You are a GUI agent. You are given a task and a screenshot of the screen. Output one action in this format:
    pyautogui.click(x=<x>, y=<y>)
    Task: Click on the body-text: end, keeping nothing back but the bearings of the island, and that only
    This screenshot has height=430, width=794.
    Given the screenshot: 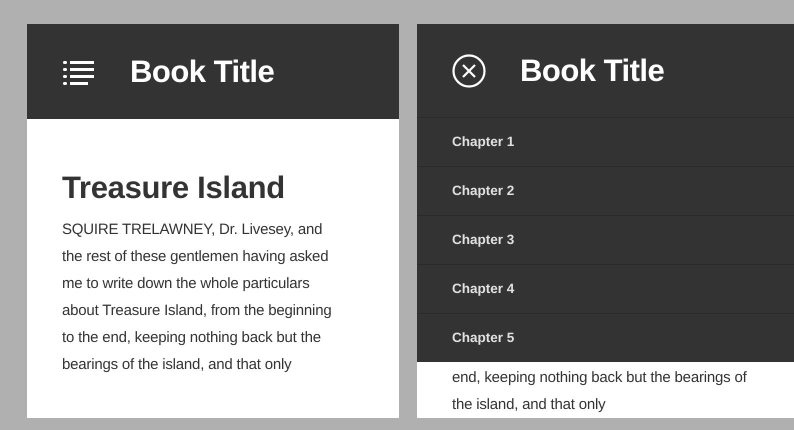 What is the action you would take?
    pyautogui.click(x=600, y=391)
    